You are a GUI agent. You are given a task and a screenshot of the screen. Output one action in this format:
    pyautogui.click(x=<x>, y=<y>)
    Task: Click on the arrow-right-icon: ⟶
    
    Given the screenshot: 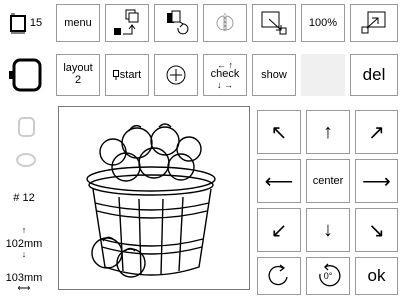 What is the action you would take?
    pyautogui.click(x=376, y=181)
    